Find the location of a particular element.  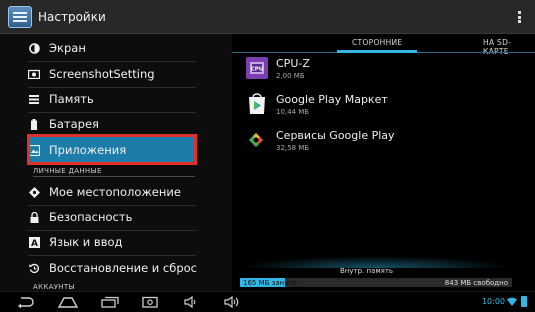

screenshot-icon is located at coordinates (150, 302).